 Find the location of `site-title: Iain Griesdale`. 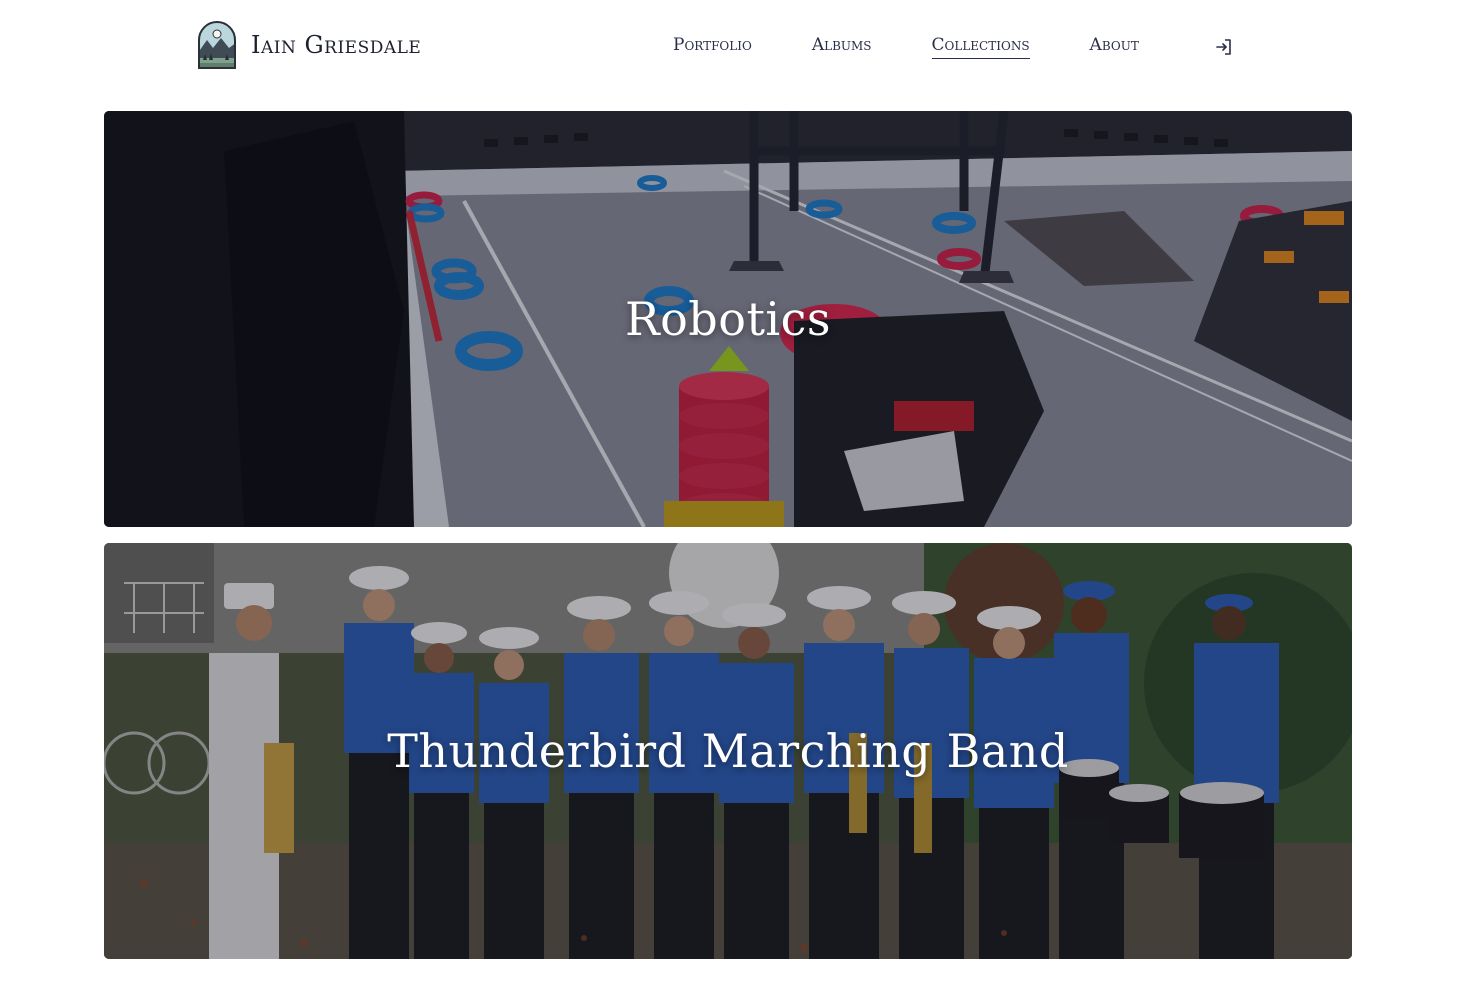

site-title: Iain Griesdale is located at coordinates (336, 45).